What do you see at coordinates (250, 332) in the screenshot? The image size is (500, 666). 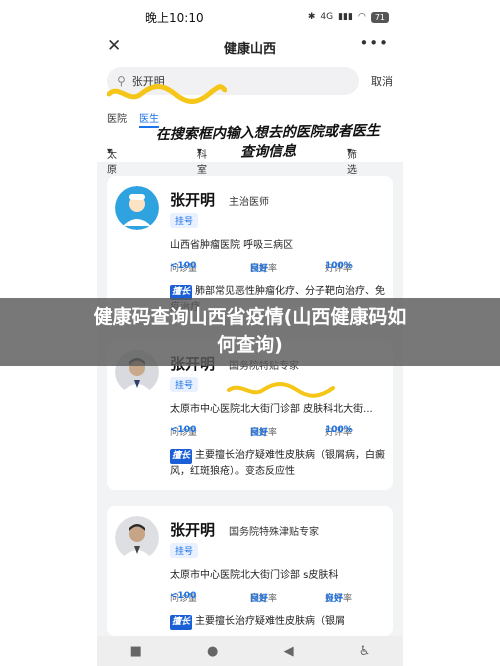 I see `overlay-banner: 健康码查询山西省疫情(山西健康码如 何查询)` at bounding box center [250, 332].